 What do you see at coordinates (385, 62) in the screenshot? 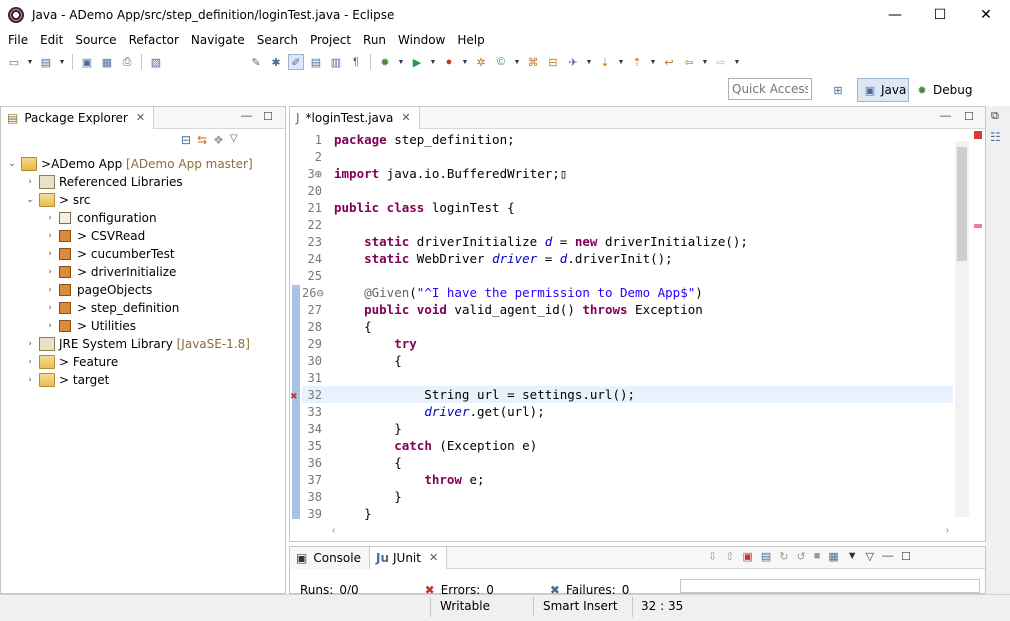
I see `debug-icon: ✹` at bounding box center [385, 62].